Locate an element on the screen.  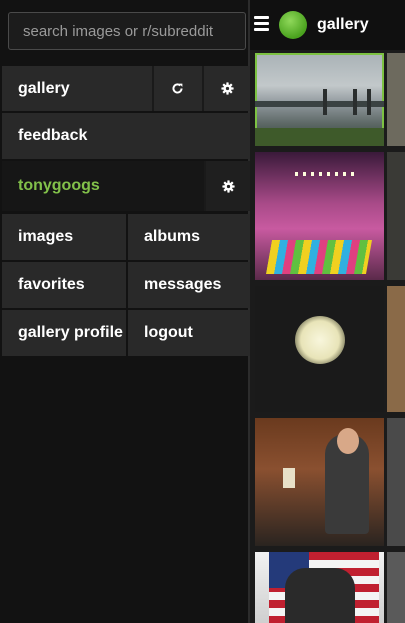
thumbnail-lamp is located at coordinates (319, 349).